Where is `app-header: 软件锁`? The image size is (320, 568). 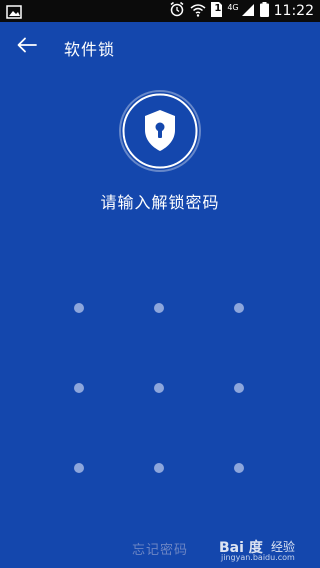 app-header: 软件锁 is located at coordinates (160, 47).